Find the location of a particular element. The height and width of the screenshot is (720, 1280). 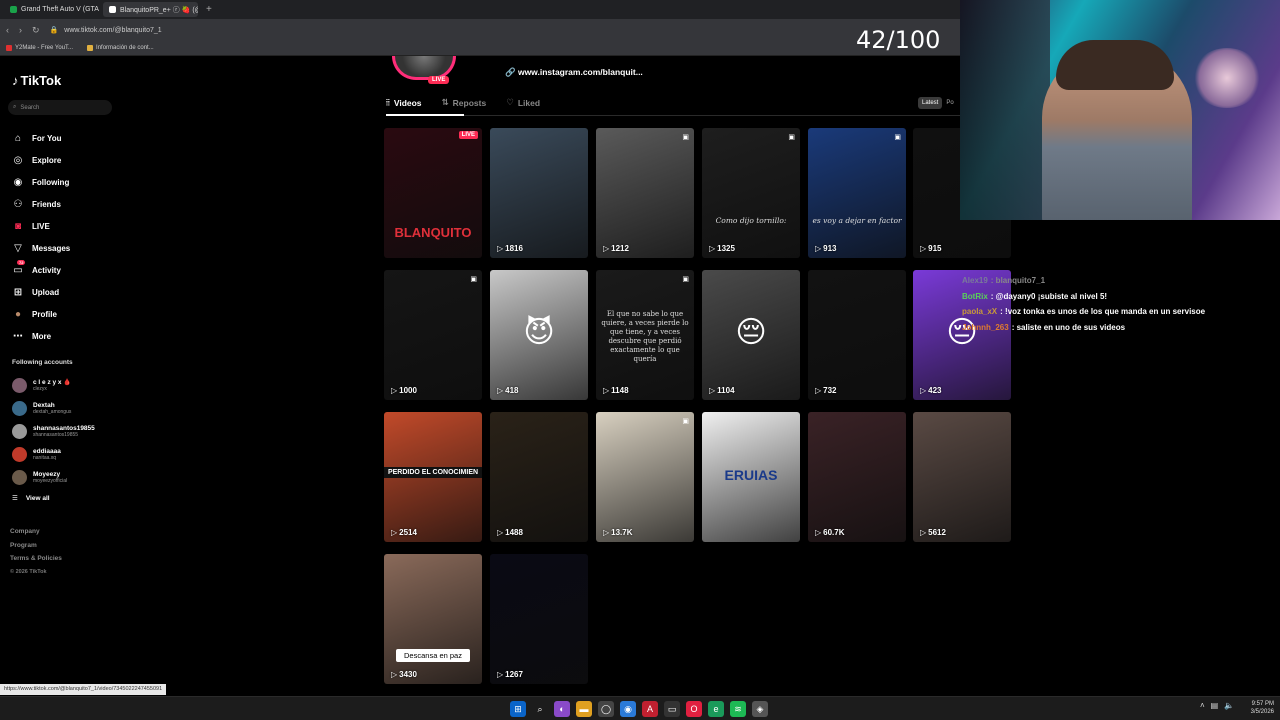

video-thumbnail: ▷ 60.7K is located at coordinates (857, 477).